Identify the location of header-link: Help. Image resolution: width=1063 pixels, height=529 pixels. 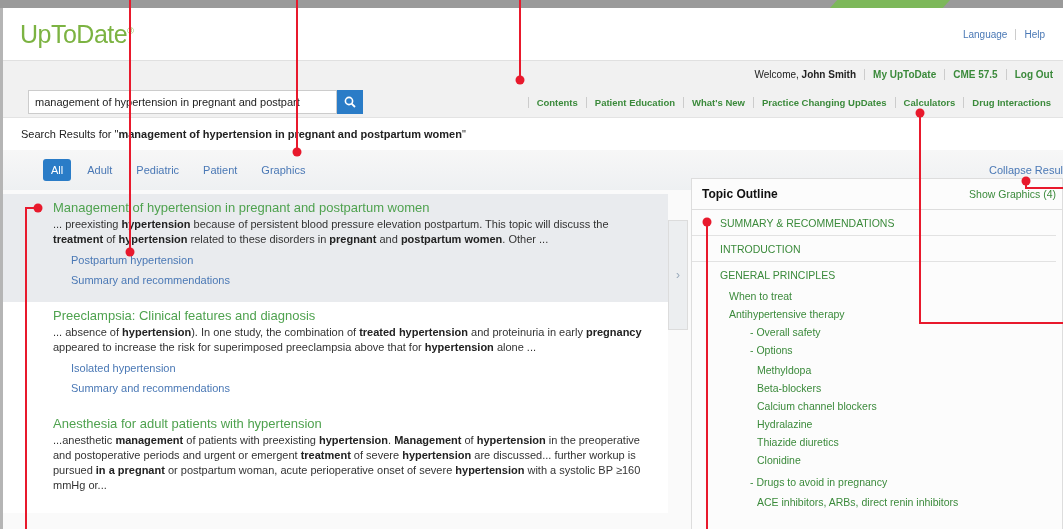
(1034, 34).